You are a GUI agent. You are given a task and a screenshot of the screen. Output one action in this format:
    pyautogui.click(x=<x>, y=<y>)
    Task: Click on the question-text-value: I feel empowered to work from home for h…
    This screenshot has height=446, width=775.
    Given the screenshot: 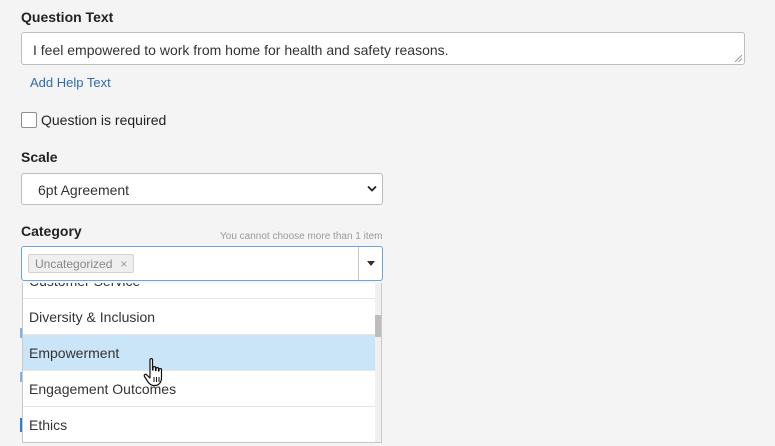 What is the action you would take?
    pyautogui.click(x=241, y=50)
    